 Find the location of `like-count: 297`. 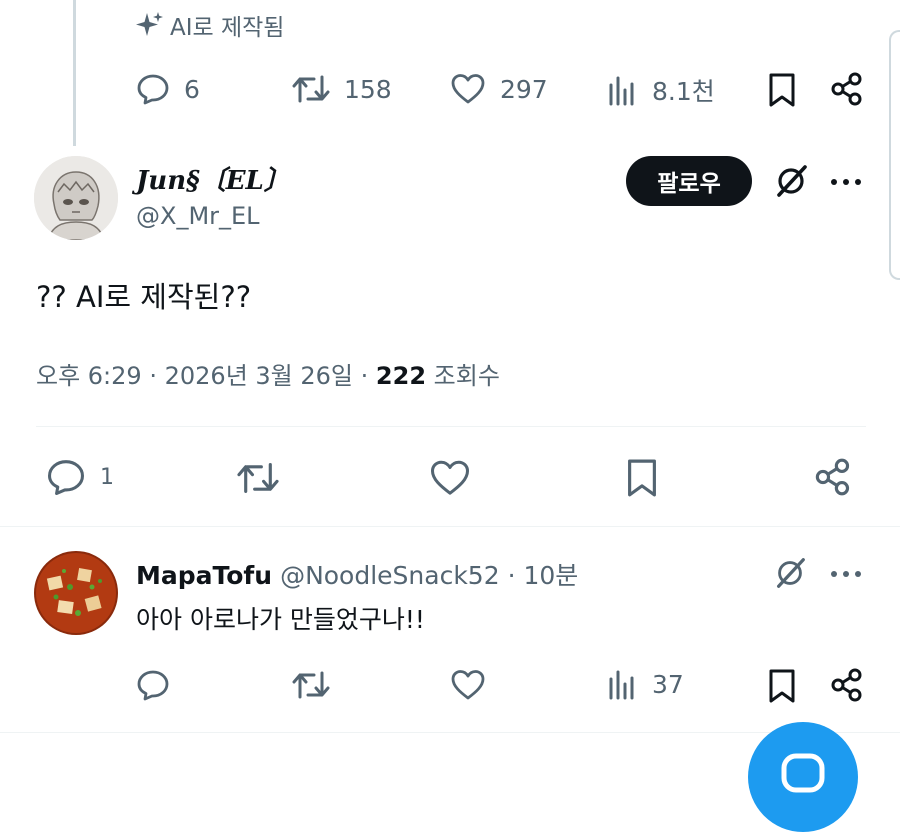

like-count: 297 is located at coordinates (524, 89).